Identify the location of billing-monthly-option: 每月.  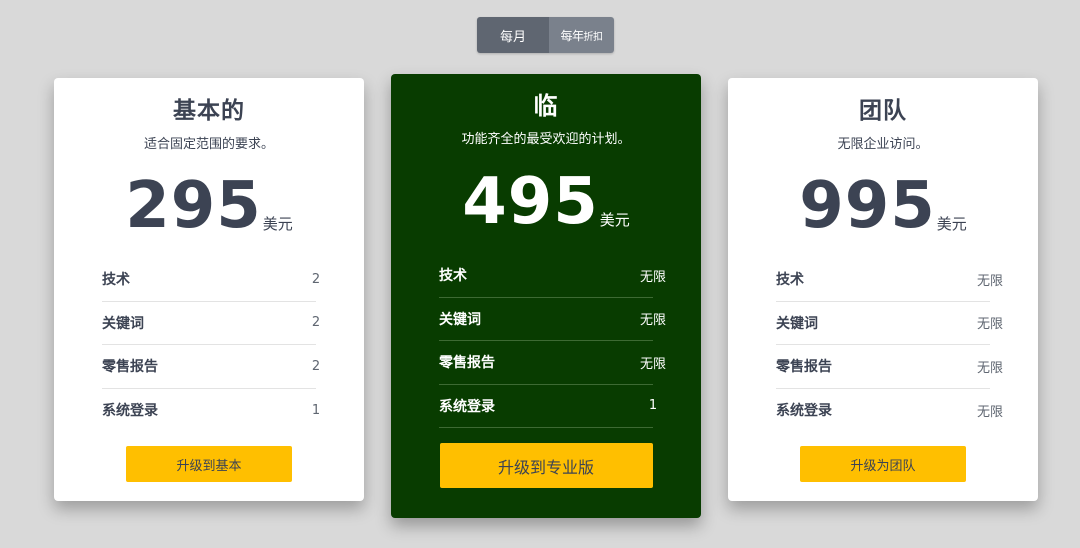
(513, 35).